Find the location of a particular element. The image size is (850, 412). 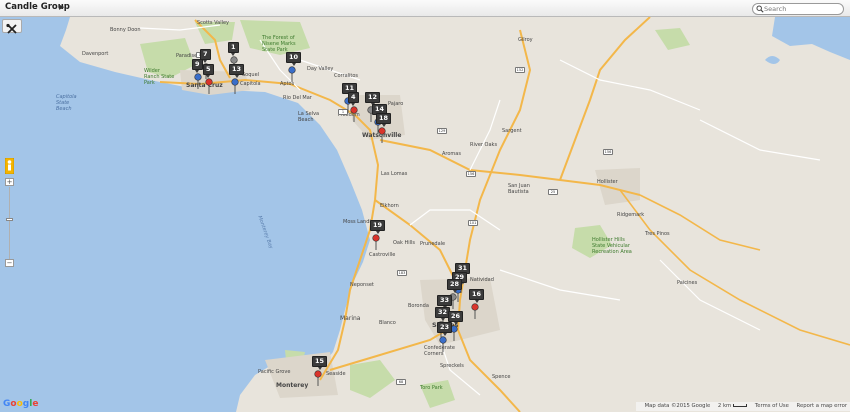

marker-label: 16 is located at coordinates (477, 296).